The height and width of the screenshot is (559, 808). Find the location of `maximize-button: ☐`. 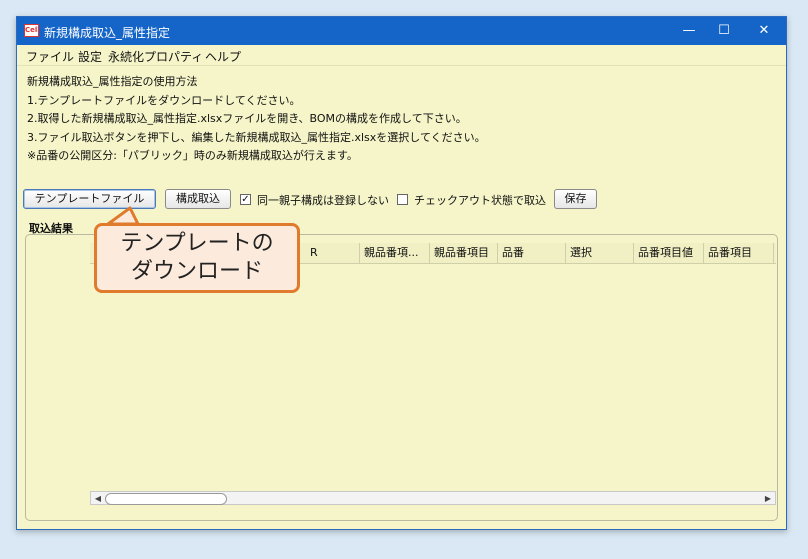

maximize-button: ☐ is located at coordinates (724, 31).